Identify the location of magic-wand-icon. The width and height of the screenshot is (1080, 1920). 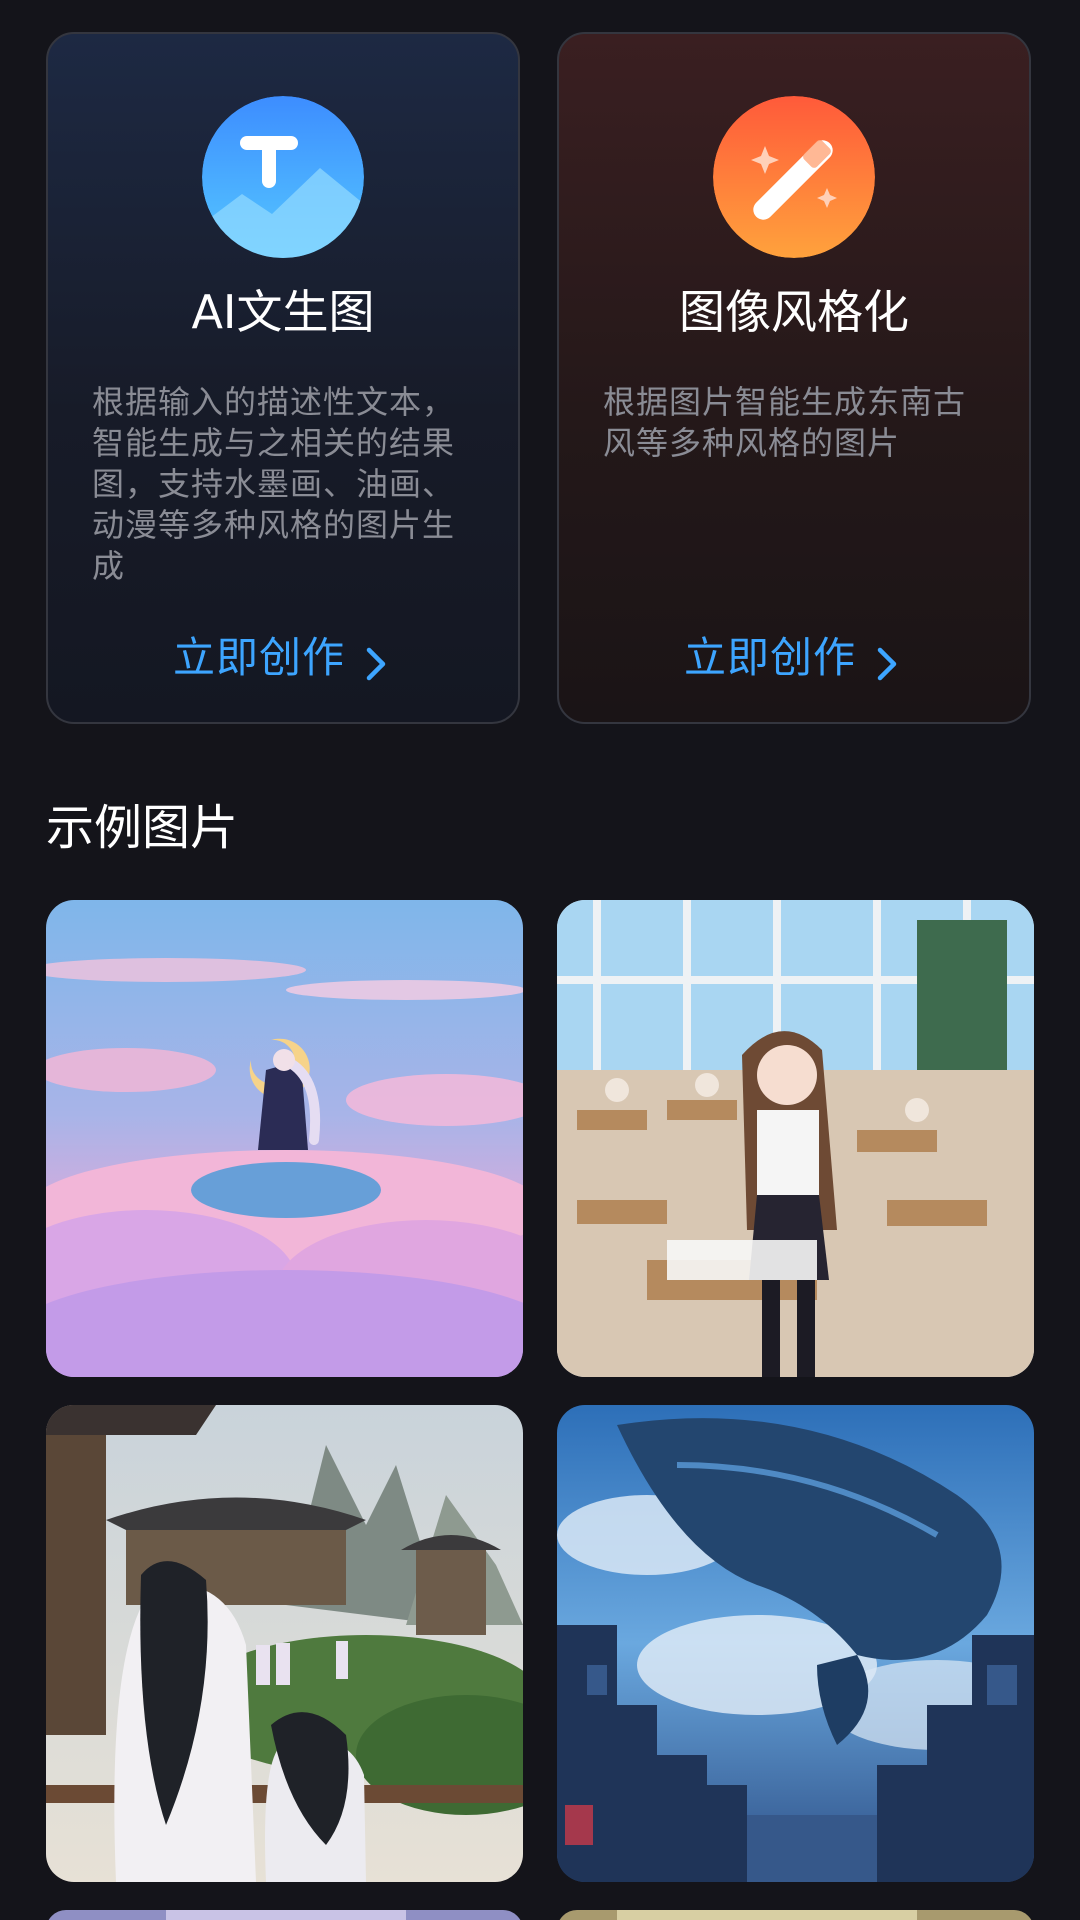
(794, 177).